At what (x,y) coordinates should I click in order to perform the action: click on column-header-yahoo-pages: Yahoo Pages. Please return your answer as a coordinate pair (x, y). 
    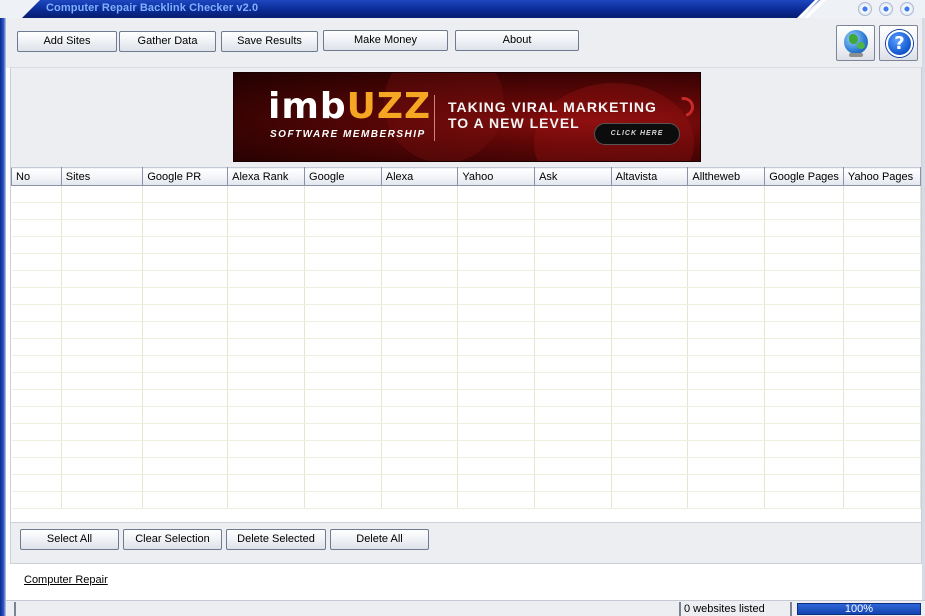
    Looking at the image, I should click on (881, 176).